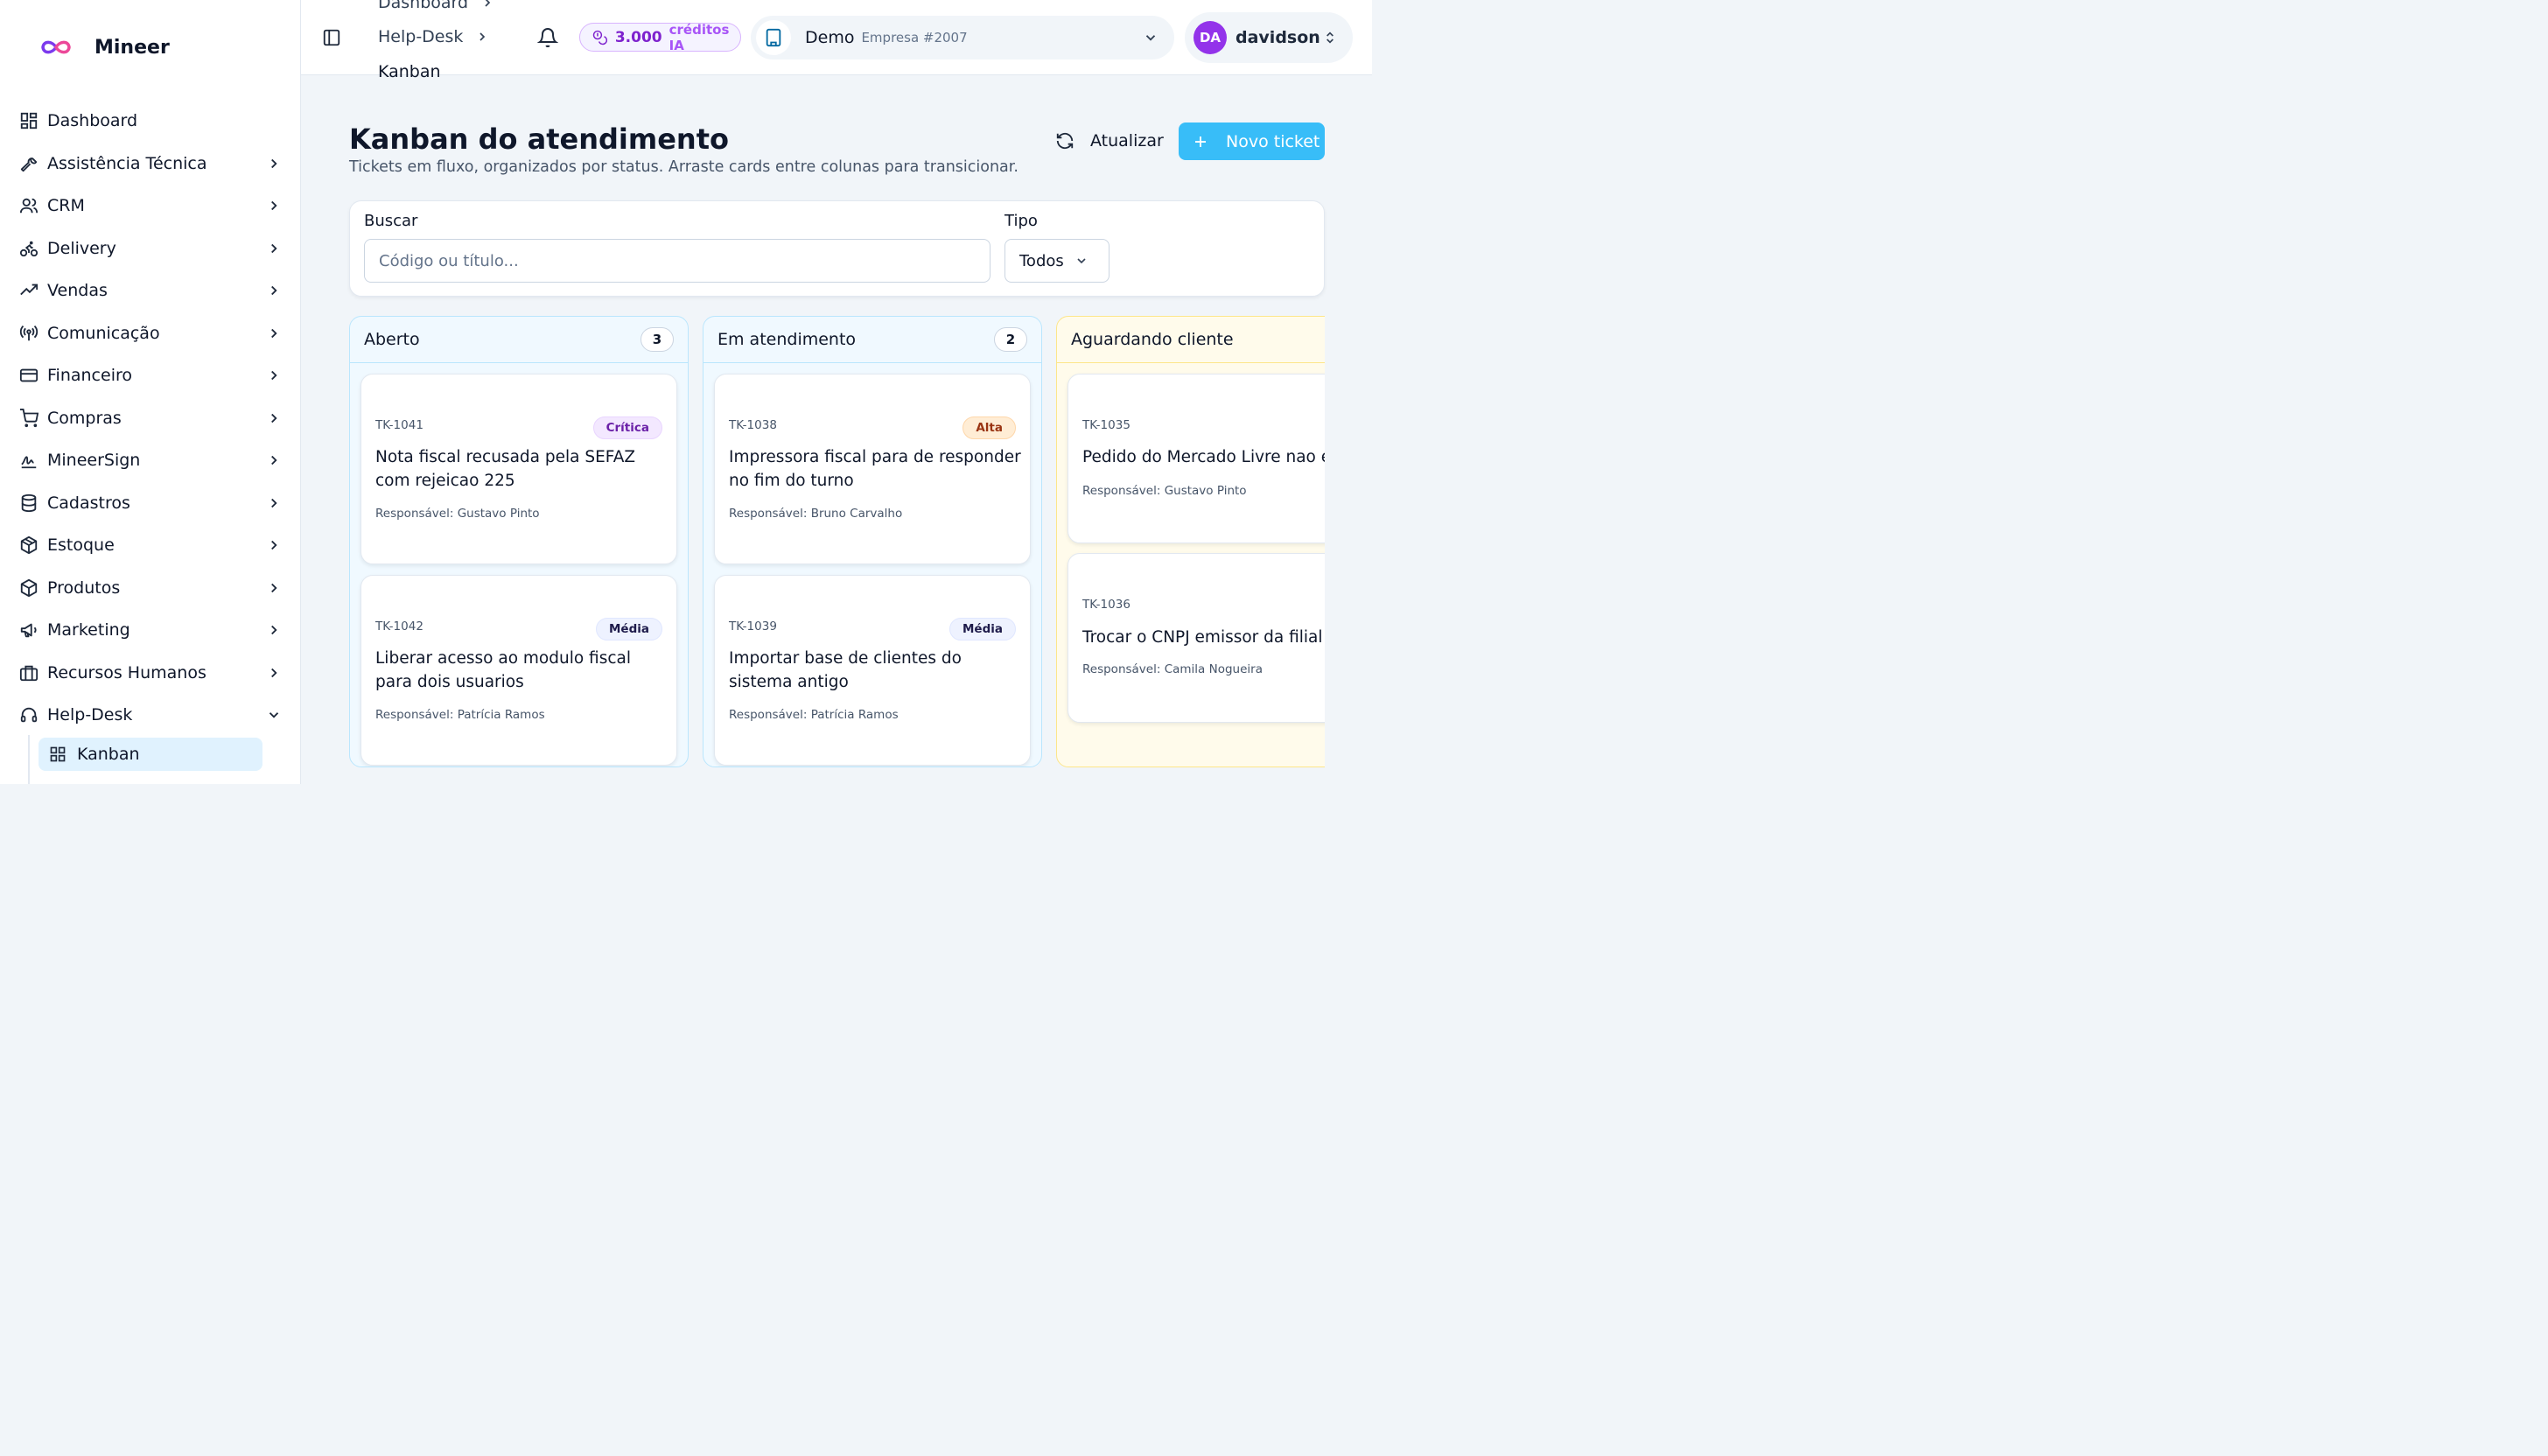  What do you see at coordinates (1273, 141) in the screenshot?
I see `new-ticket-label: Novo ticket` at bounding box center [1273, 141].